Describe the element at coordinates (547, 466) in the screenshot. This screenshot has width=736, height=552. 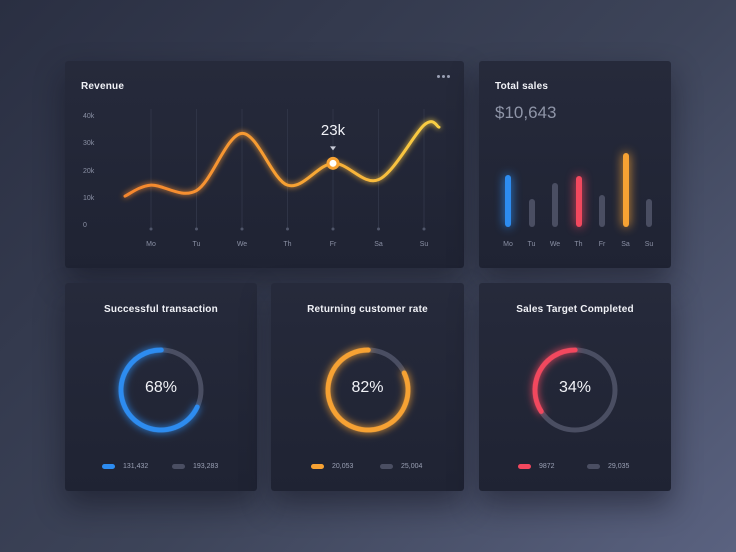
I see `legend-value: 9872` at that location.